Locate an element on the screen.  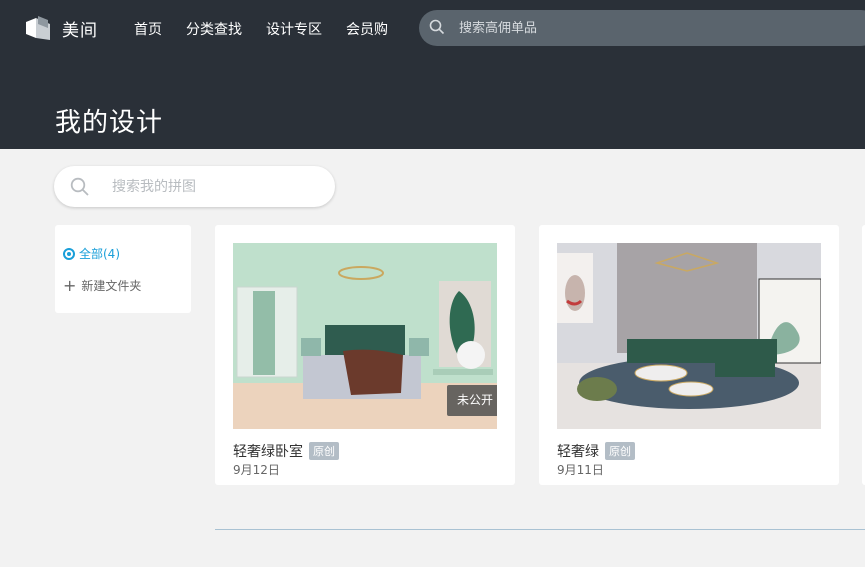
my-design-search-bar is located at coordinates (194, 186).